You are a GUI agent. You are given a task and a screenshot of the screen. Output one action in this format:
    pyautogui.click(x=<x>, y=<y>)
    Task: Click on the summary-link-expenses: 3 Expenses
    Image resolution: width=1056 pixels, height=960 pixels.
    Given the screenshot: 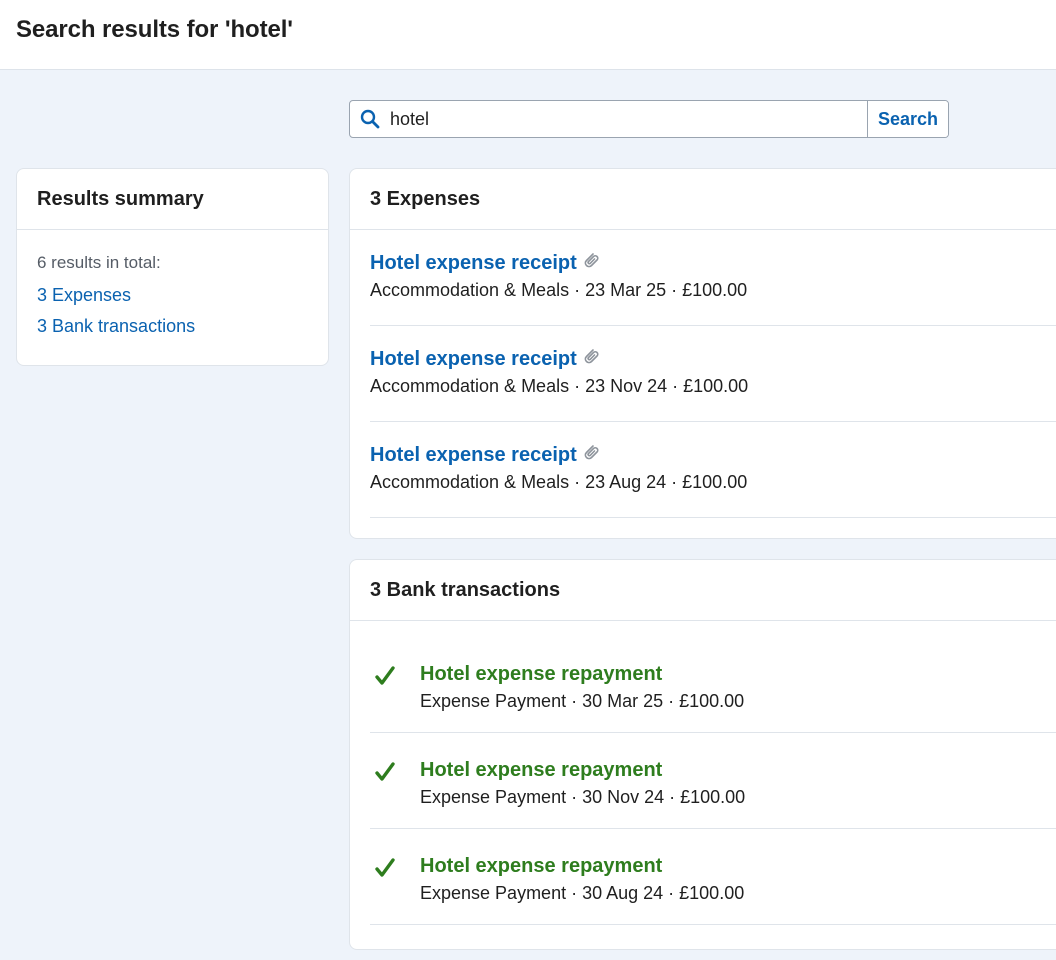 What is the action you would take?
    pyautogui.click(x=172, y=295)
    